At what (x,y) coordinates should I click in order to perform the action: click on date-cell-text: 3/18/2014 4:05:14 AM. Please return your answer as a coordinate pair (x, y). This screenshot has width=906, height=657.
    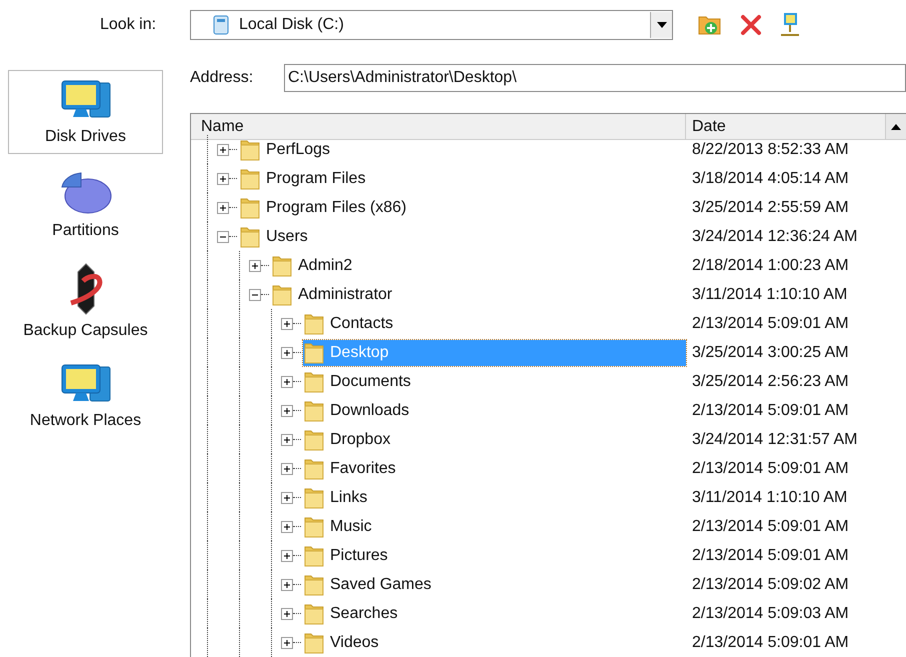
    Looking at the image, I should click on (770, 178).